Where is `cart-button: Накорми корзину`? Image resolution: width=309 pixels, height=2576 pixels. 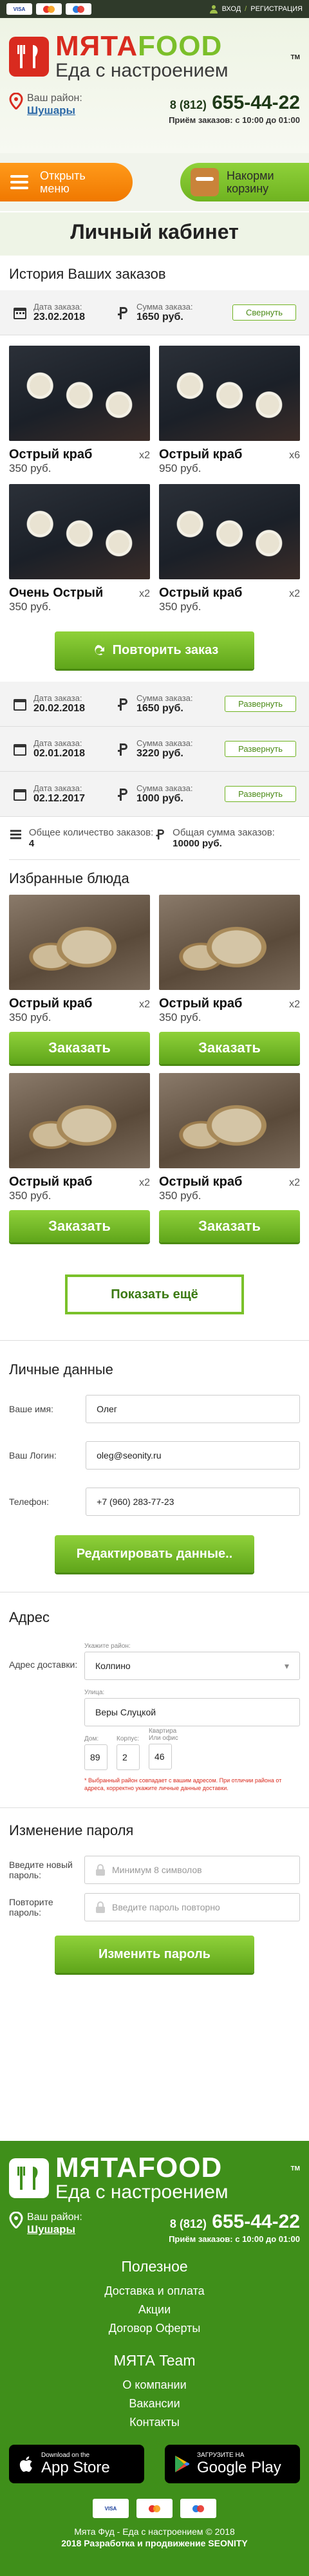 cart-button: Накорми корзину is located at coordinates (244, 182).